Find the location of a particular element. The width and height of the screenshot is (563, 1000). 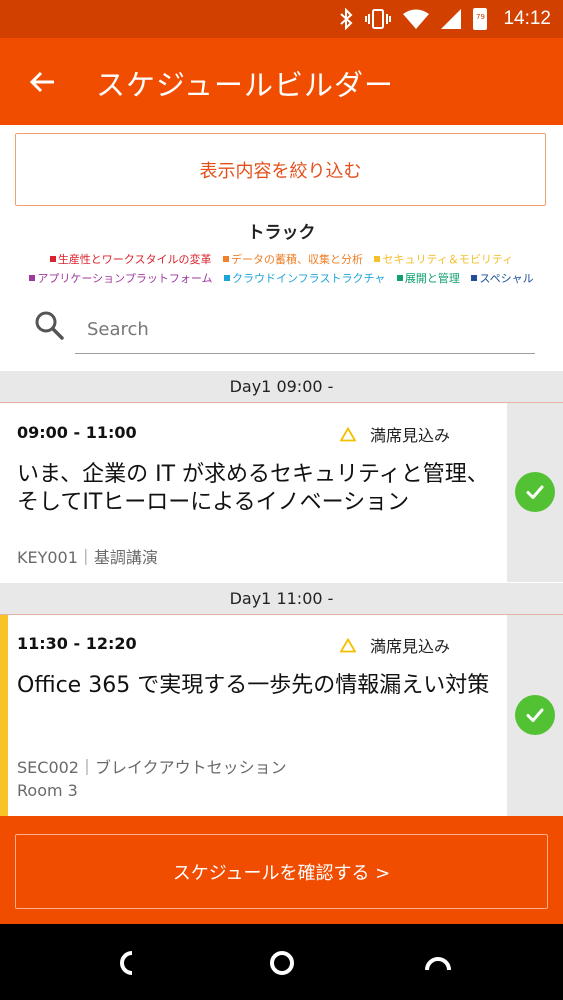

legend-label: 展開と管理 is located at coordinates (432, 278).